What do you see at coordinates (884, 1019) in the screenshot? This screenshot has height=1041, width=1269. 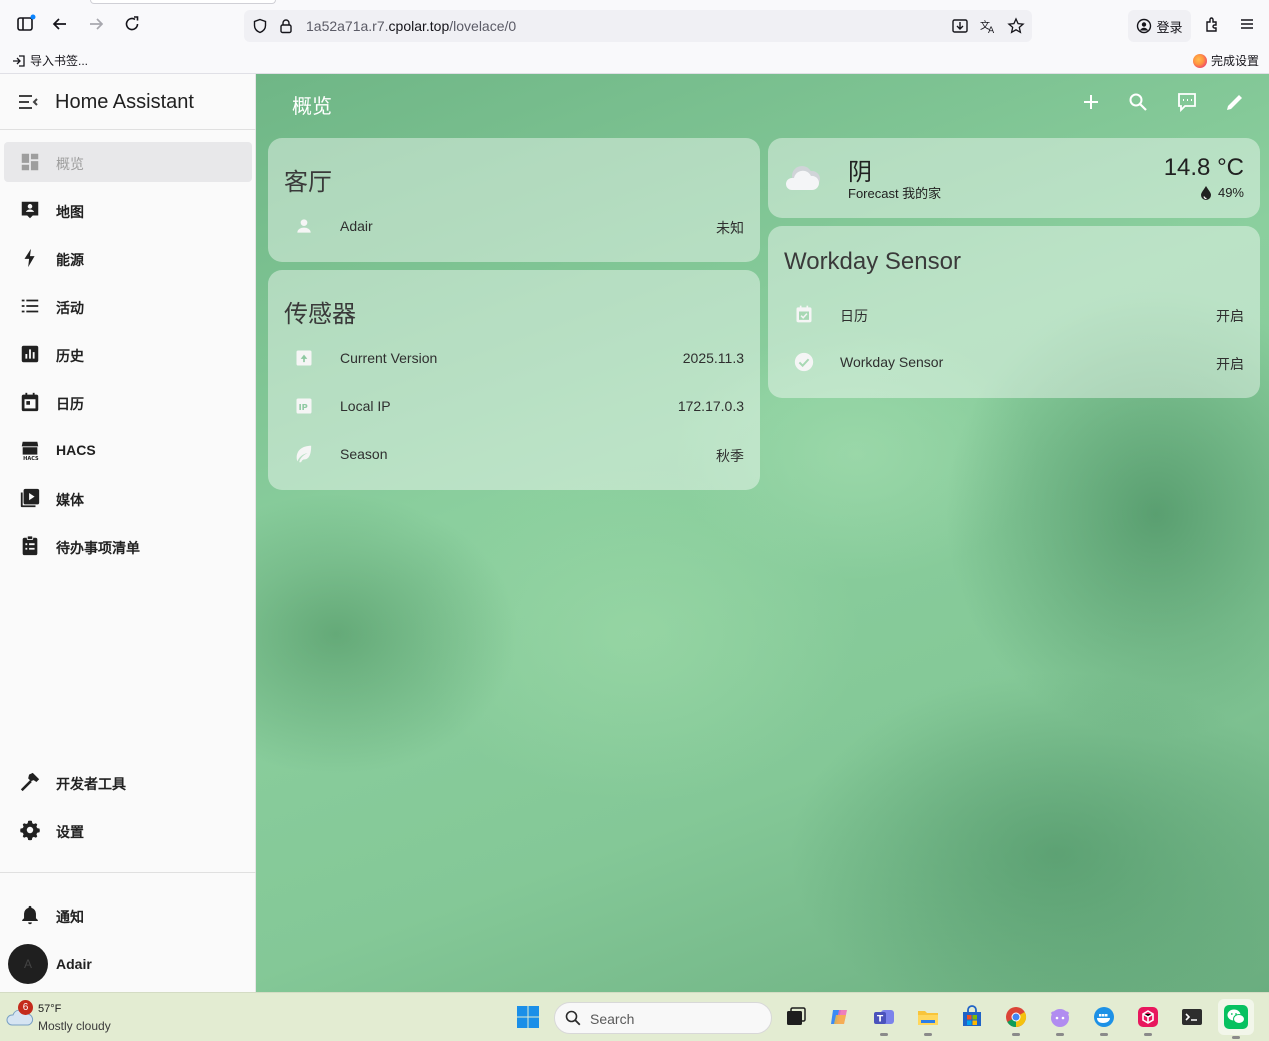 I see `teams-icon: T` at bounding box center [884, 1019].